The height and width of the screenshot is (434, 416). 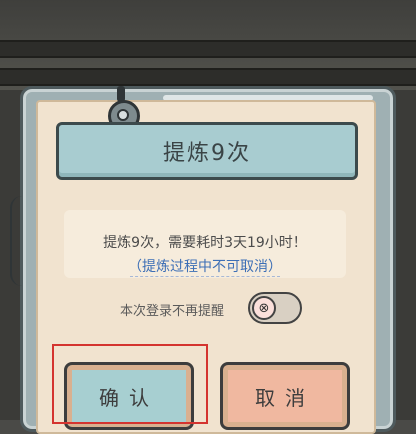 What do you see at coordinates (130, 384) in the screenshot?
I see `confirm-highlight-box` at bounding box center [130, 384].